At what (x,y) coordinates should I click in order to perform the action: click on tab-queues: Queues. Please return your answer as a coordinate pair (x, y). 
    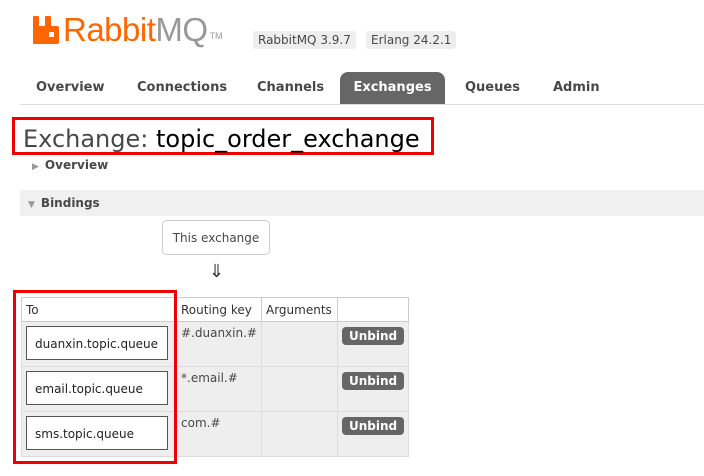
    Looking at the image, I should click on (492, 88).